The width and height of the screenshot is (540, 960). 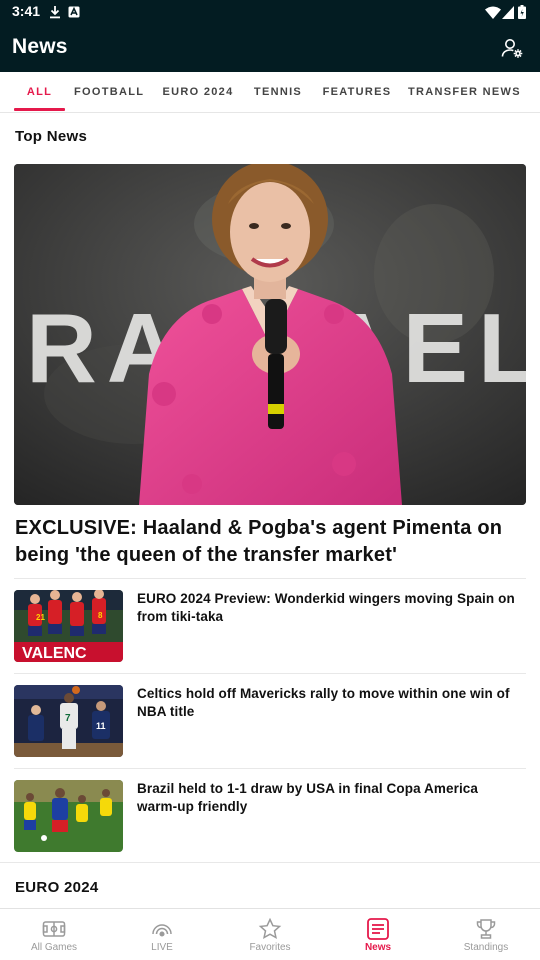 I want to click on article-thumbnail-celtics: 7 11, so click(x=68, y=721).